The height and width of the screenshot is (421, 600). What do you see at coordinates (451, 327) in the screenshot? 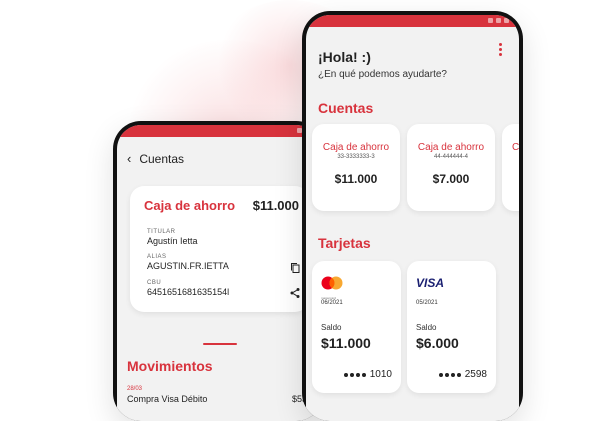
I see `credit-card: VISA 05/2021 Saldo $6.000 2598` at bounding box center [451, 327].